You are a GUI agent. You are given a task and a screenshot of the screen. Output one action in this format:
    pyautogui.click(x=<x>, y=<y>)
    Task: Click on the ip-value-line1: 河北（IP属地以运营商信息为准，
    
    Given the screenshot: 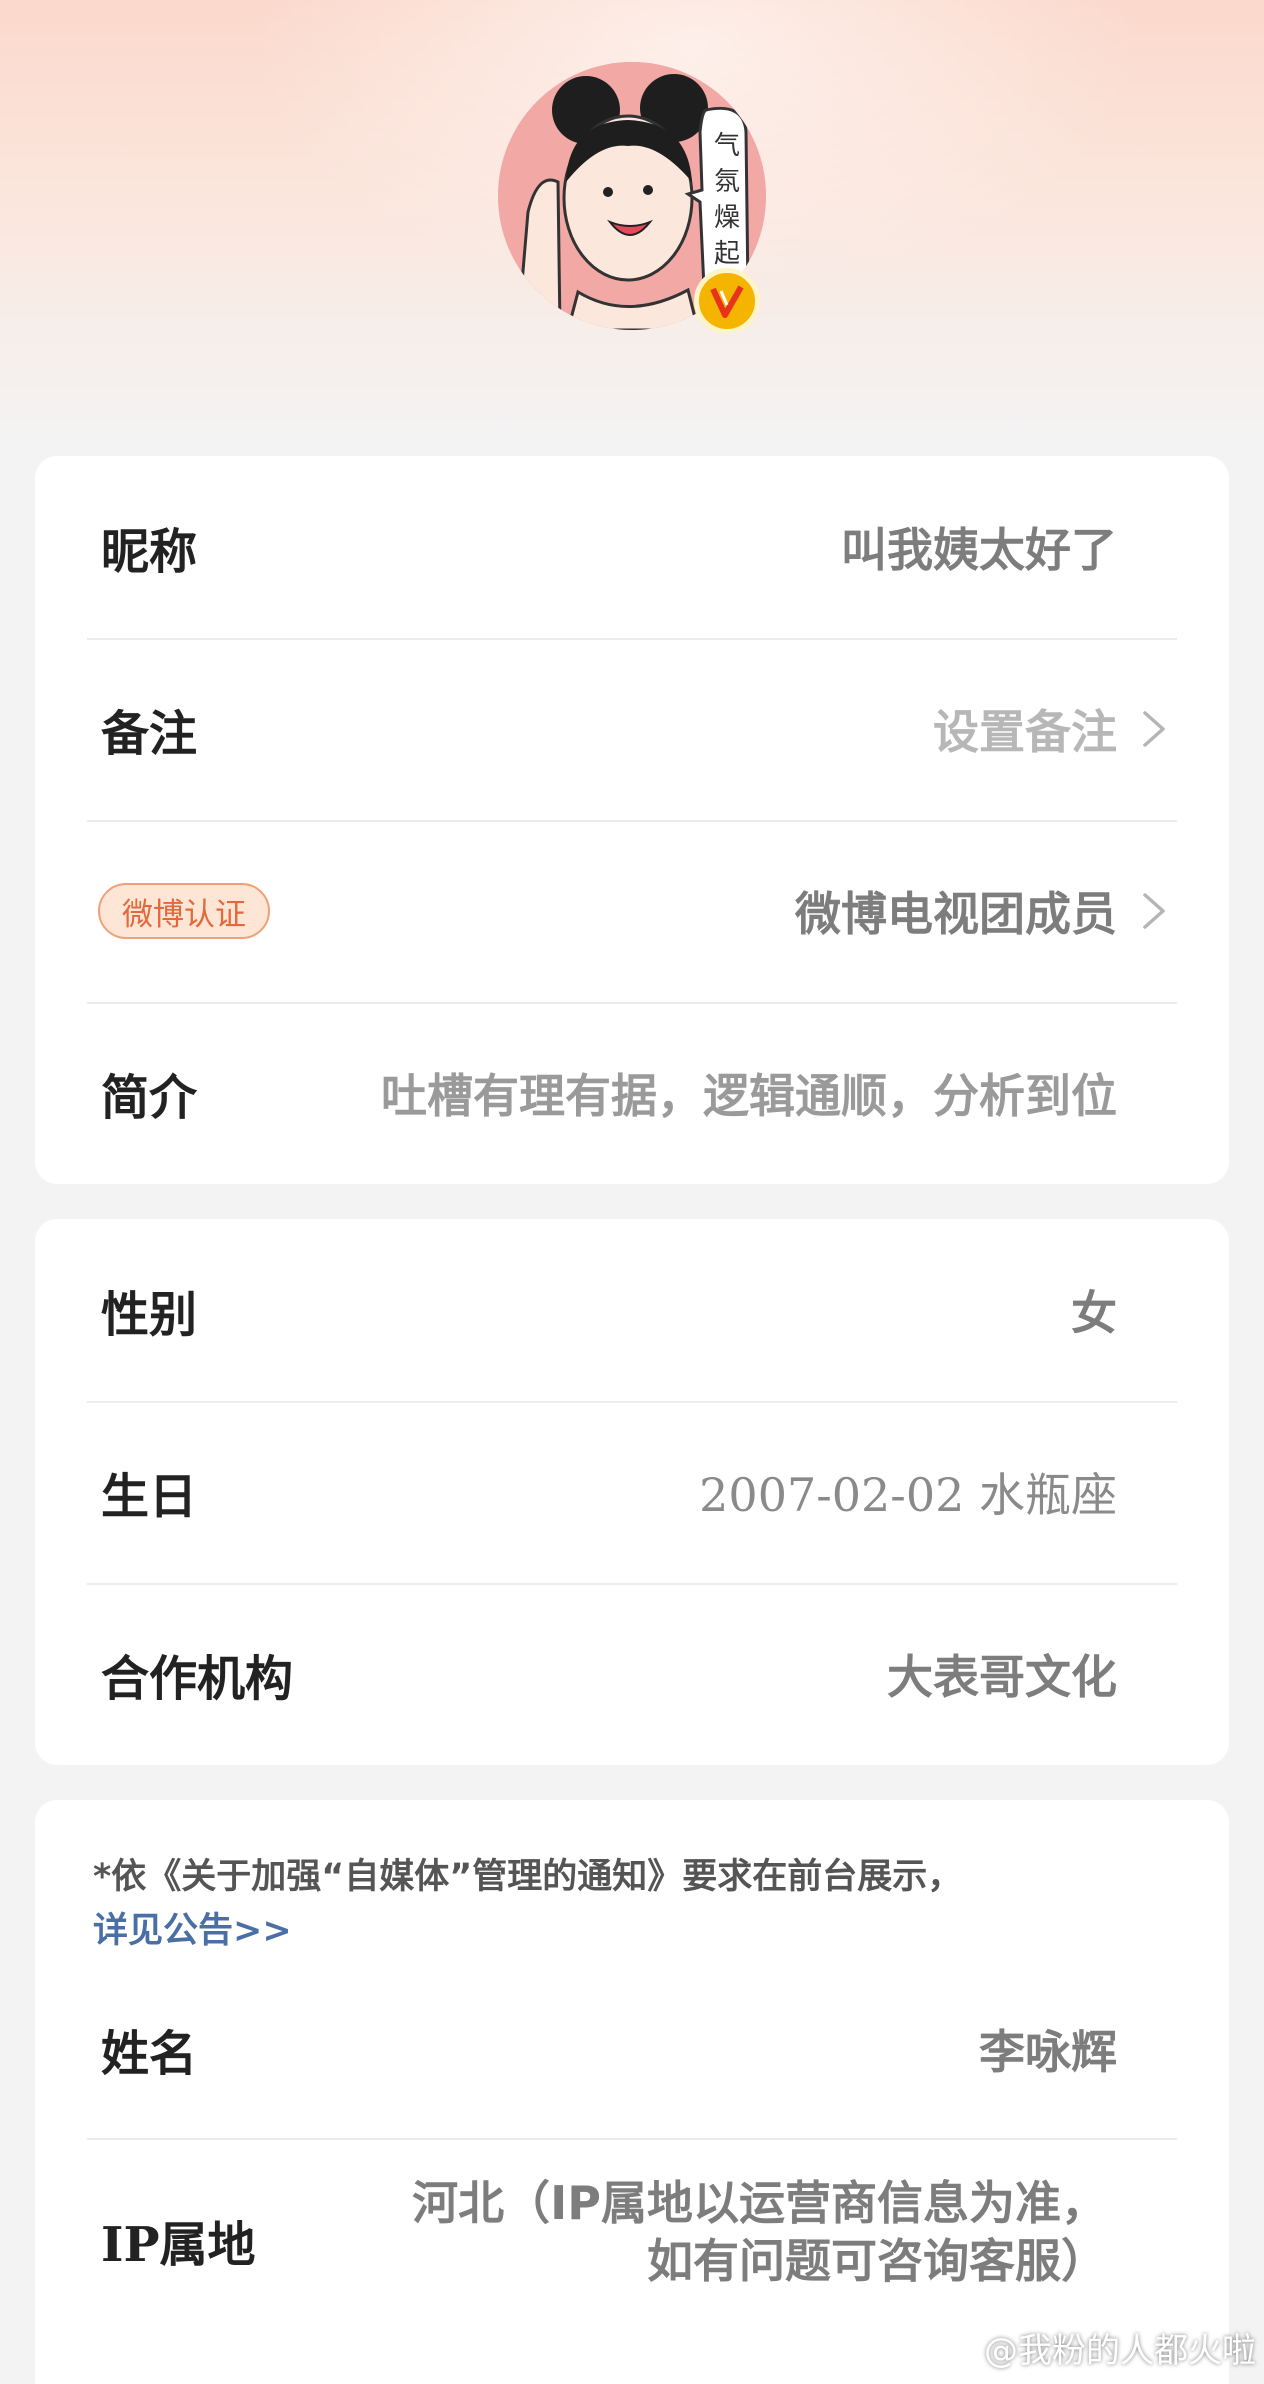 What is the action you would take?
    pyautogui.click(x=759, y=2203)
    